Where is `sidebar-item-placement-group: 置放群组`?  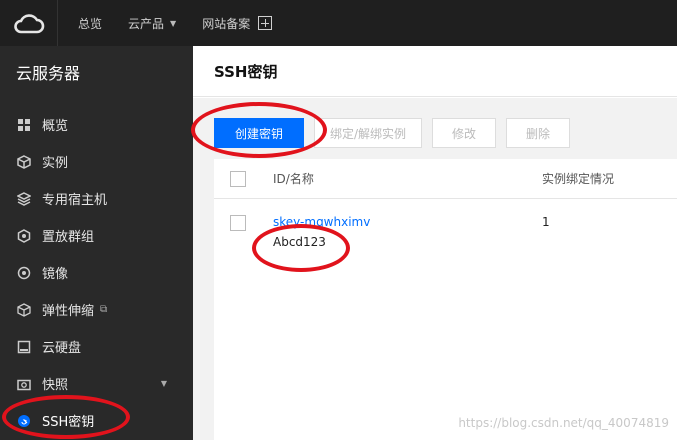
sidebar-item-placement-group: 置放群组 is located at coordinates (96, 235).